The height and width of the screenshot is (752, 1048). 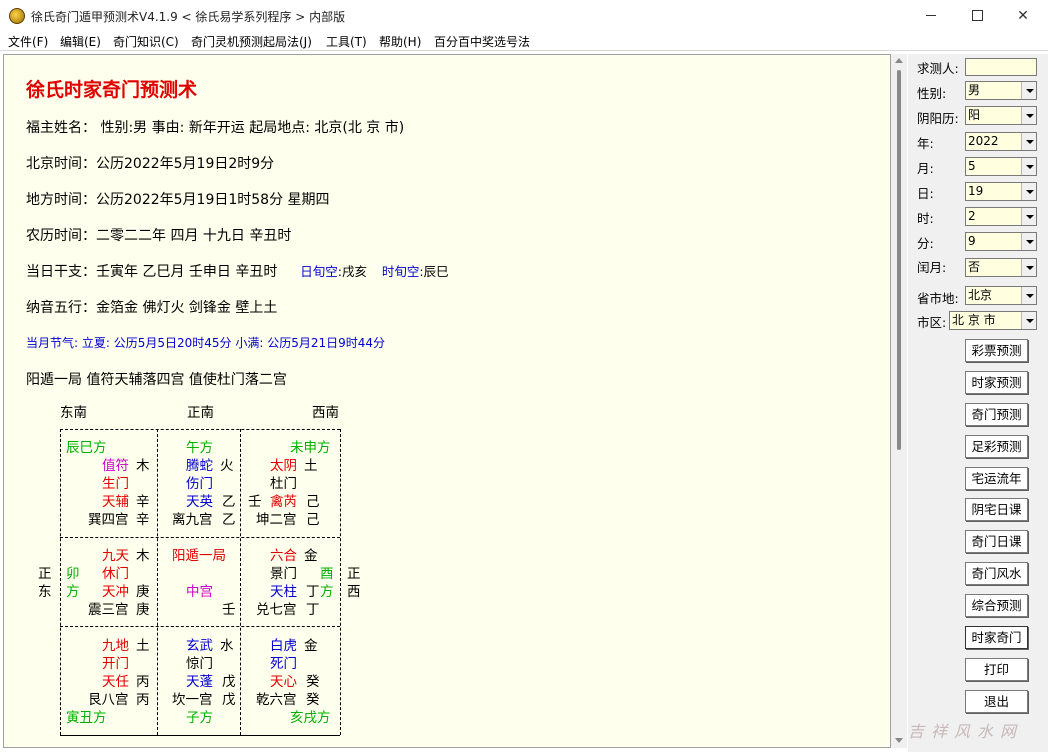 What do you see at coordinates (200, 429) in the screenshot?
I see `grid-line-top` at bounding box center [200, 429].